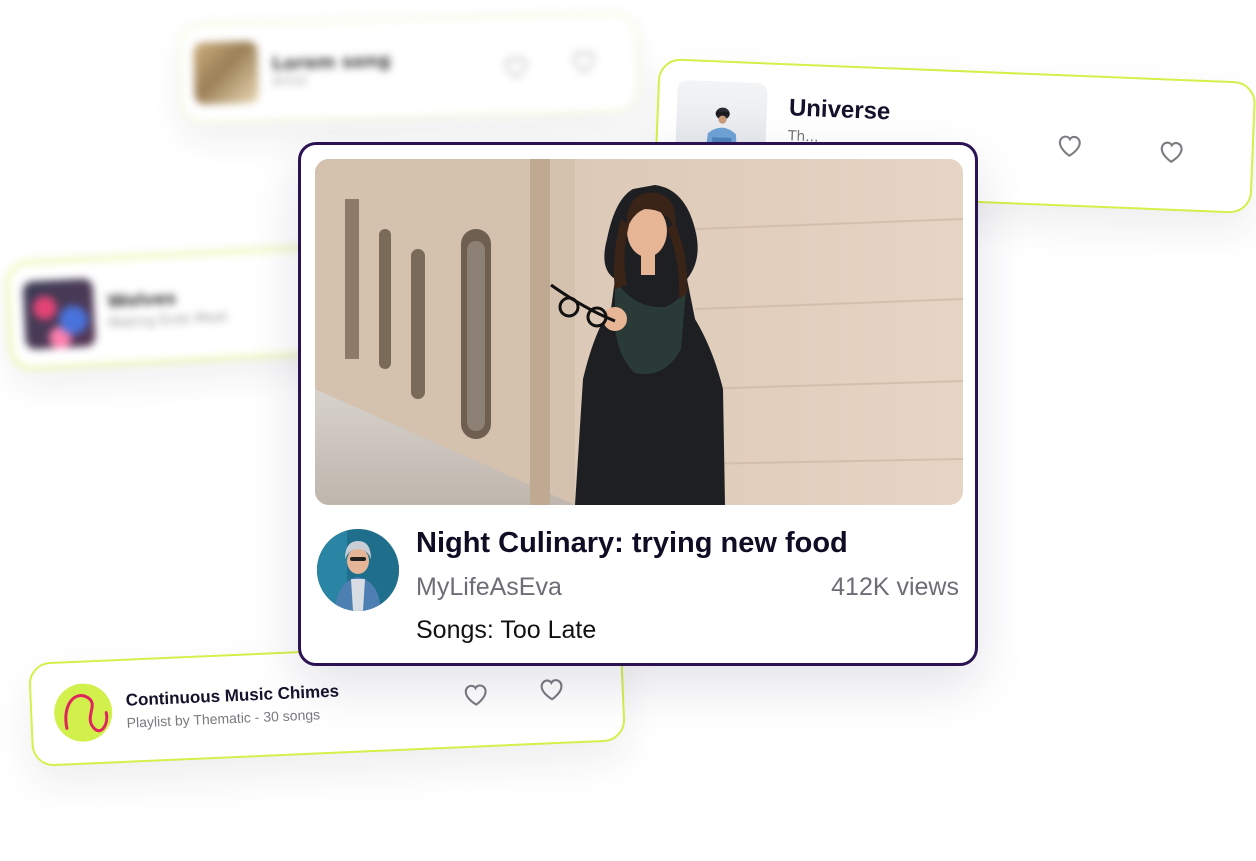 The width and height of the screenshot is (1256, 861). I want to click on view-count: 412K views, so click(895, 587).